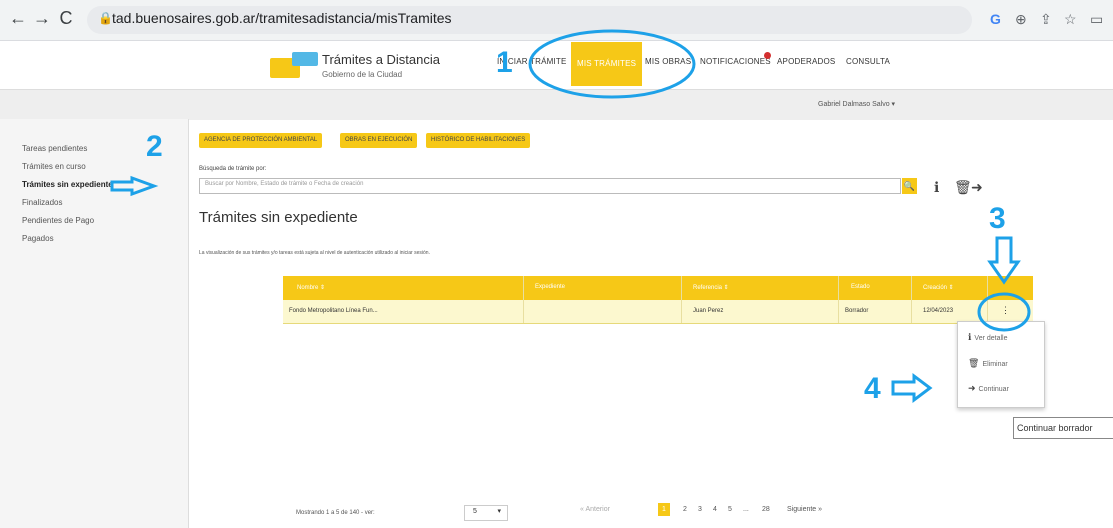 The width and height of the screenshot is (1113, 528). What do you see at coordinates (154, 146) in the screenshot?
I see `annotation-number-2: 2` at bounding box center [154, 146].